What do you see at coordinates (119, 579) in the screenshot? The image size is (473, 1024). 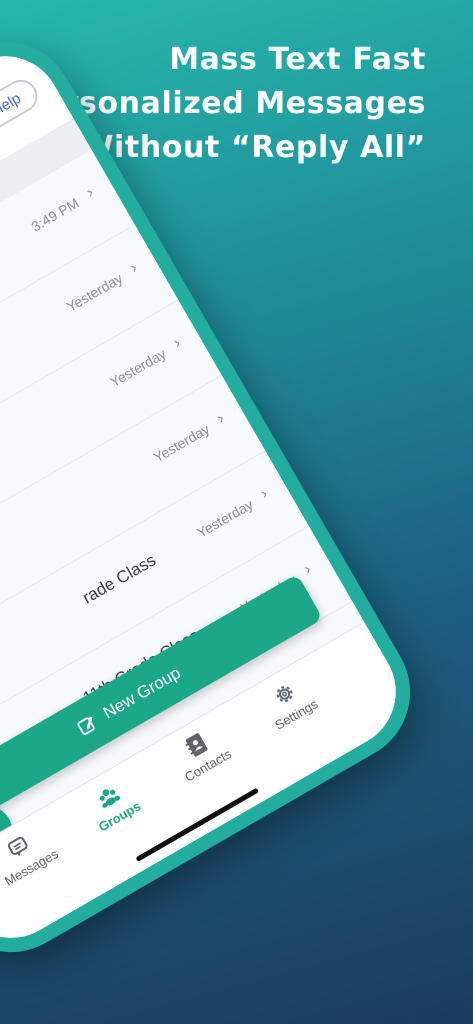 I see `group-name: rade Class` at bounding box center [119, 579].